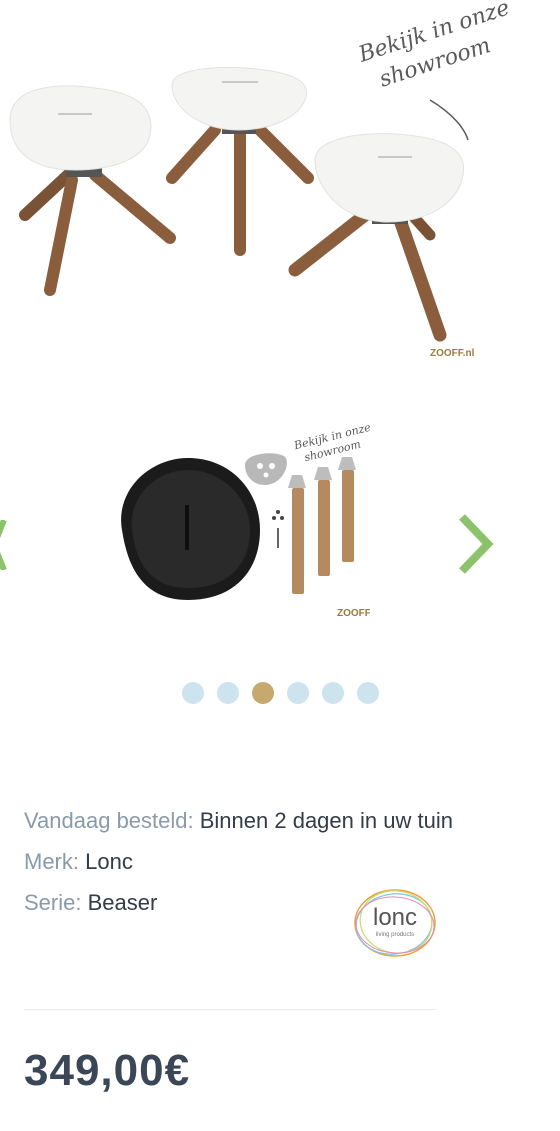  I want to click on brand-value: Lonc, so click(109, 861).